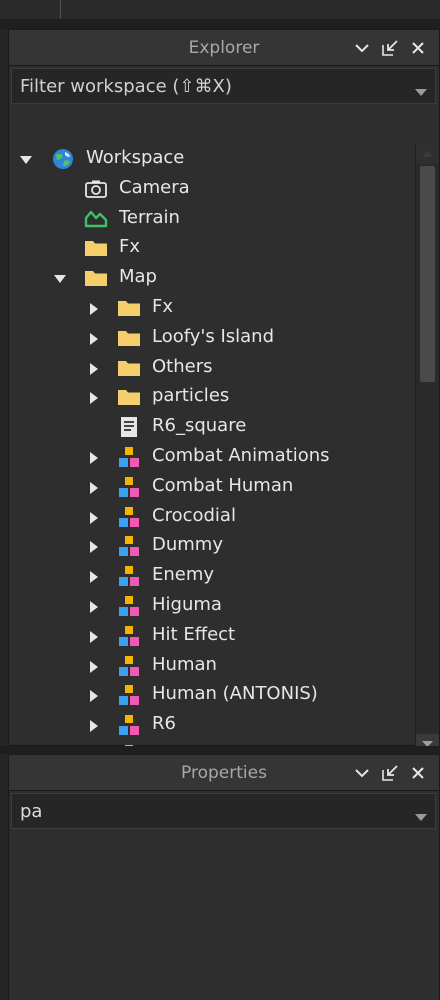  I want to click on tree-item: Loofy's Island, so click(211, 338).